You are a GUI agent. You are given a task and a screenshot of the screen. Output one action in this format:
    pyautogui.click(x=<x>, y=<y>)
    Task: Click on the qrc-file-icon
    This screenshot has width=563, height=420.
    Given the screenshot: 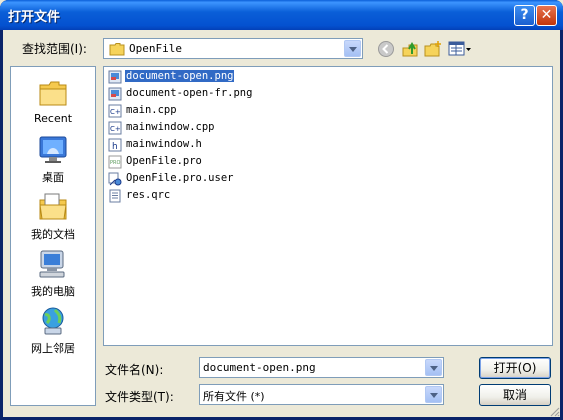 What is the action you would take?
    pyautogui.click(x=115, y=196)
    